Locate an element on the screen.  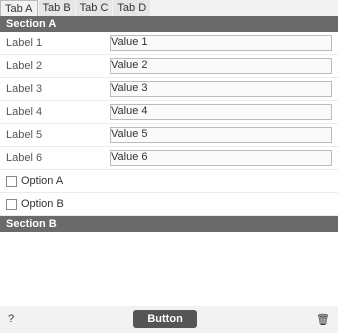
field-row-1: Label 1 Value 1 is located at coordinates (169, 43).